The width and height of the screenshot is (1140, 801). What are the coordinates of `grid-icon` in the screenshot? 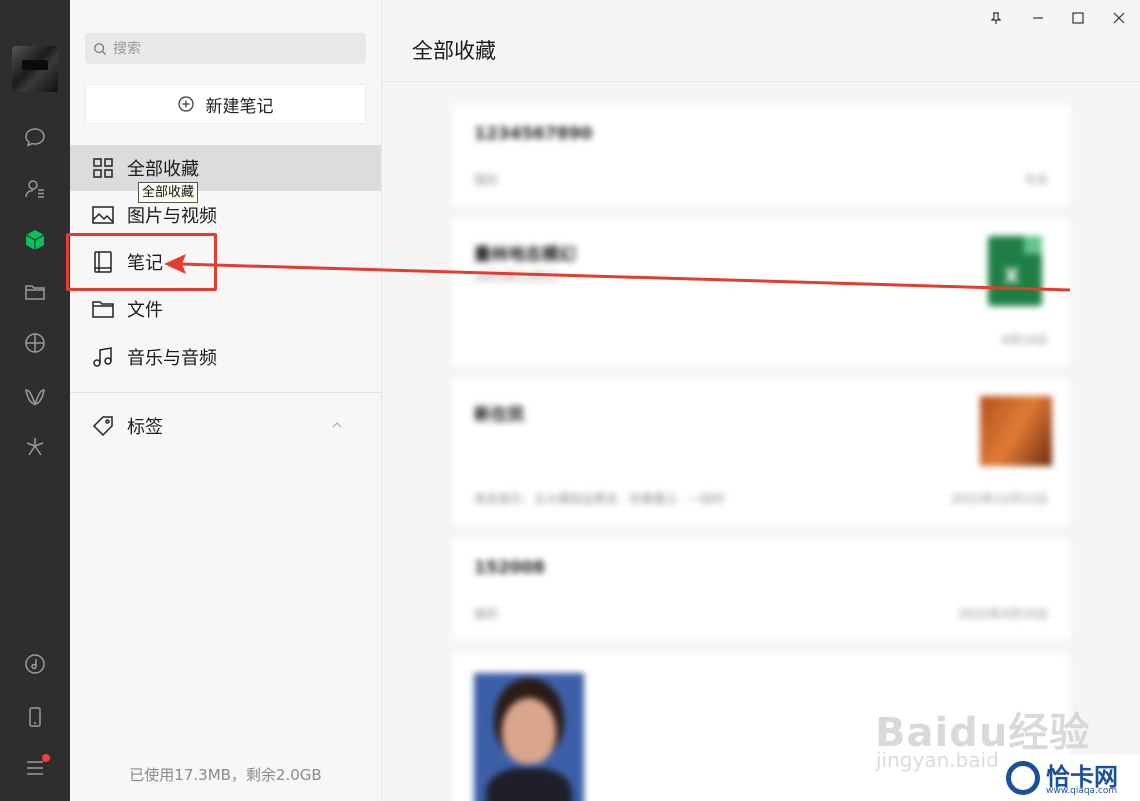 It's located at (103, 168).